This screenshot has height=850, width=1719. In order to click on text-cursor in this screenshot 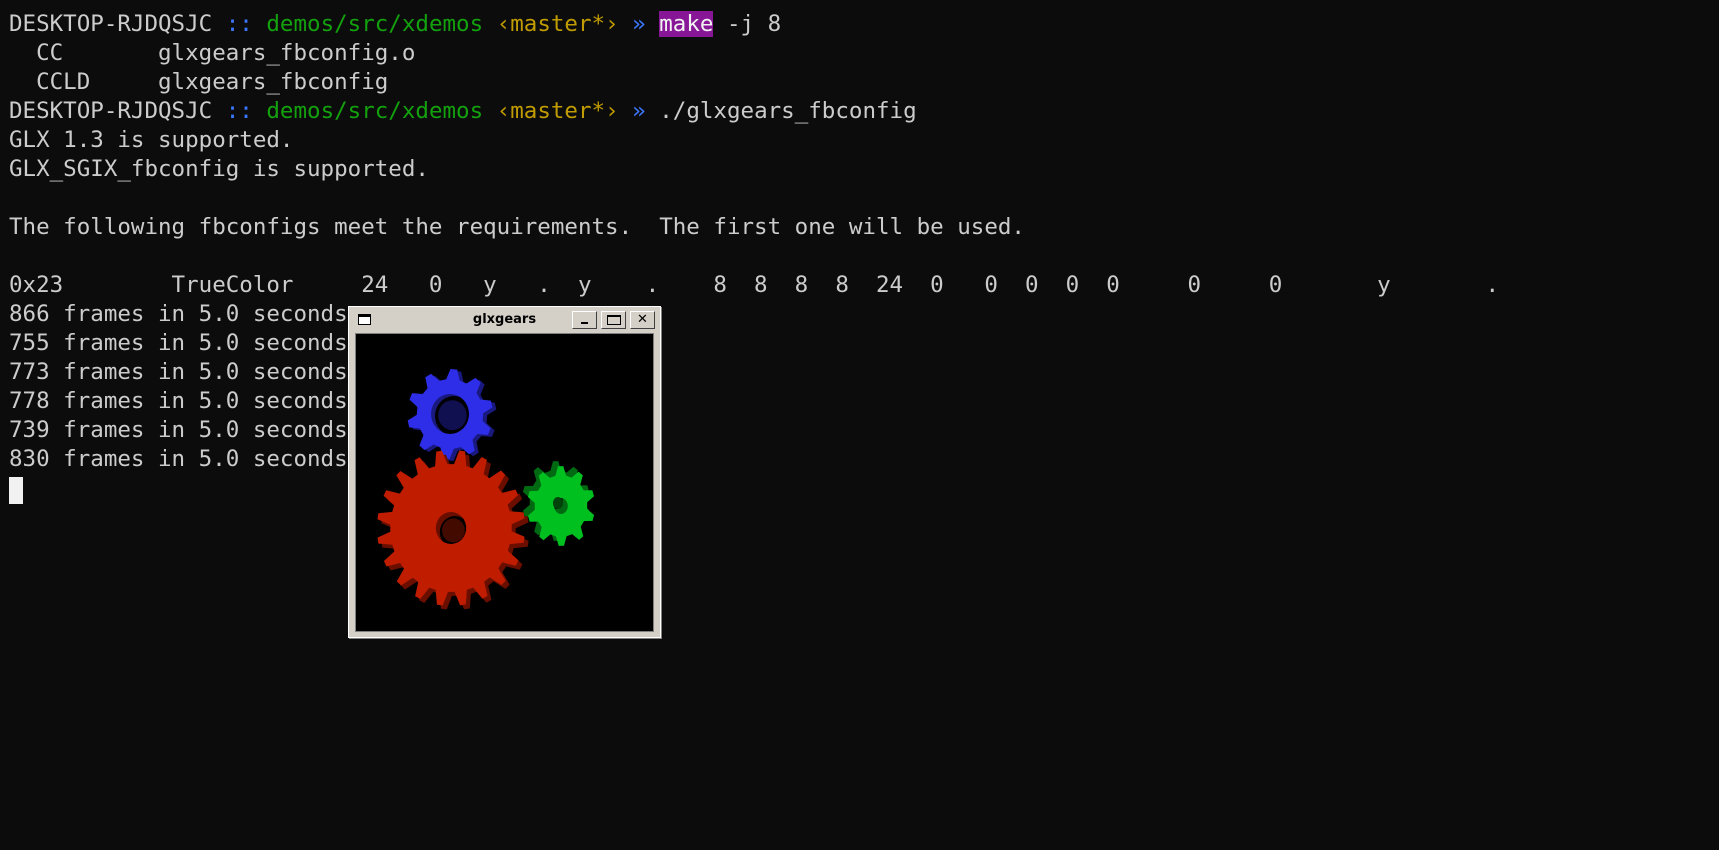, I will do `click(16, 490)`.